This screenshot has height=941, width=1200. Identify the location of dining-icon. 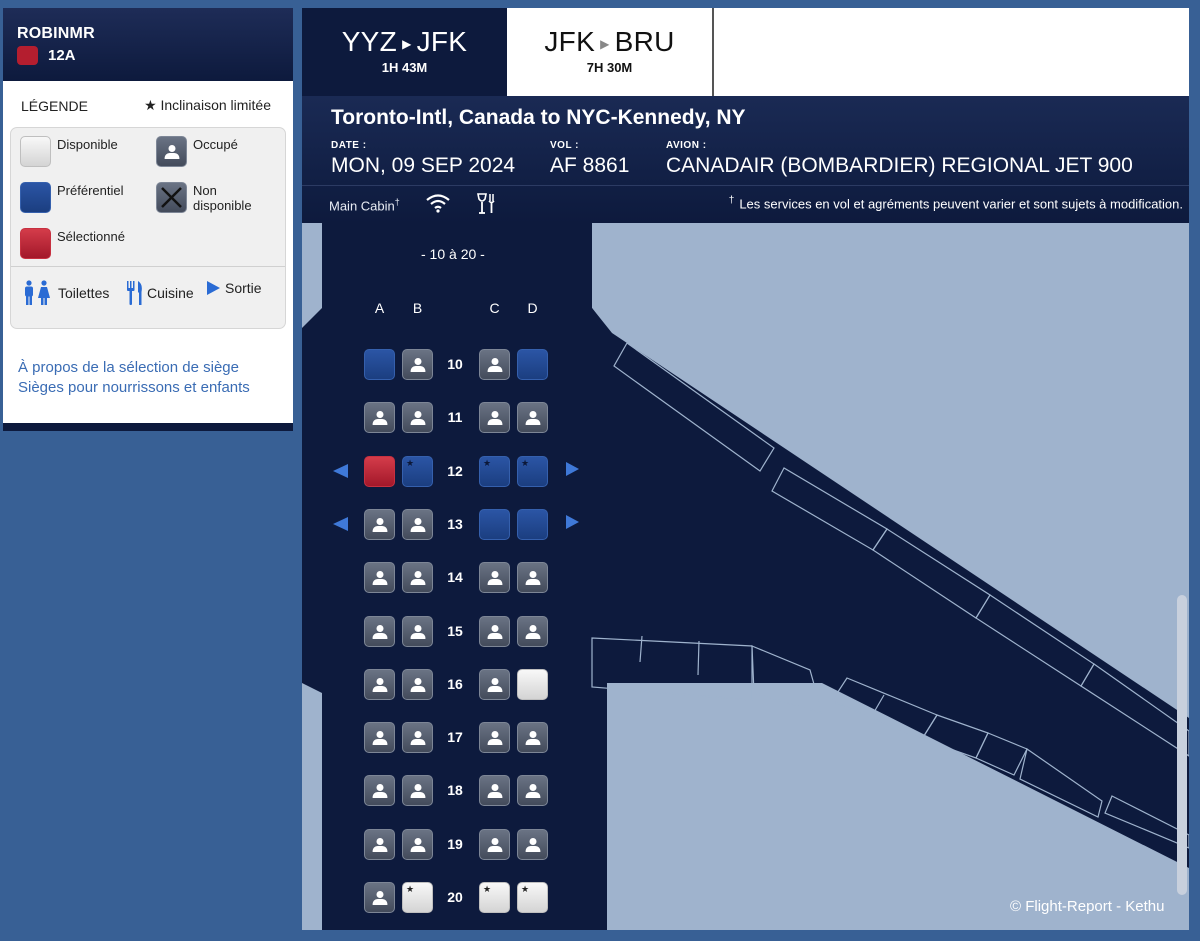
(486, 203).